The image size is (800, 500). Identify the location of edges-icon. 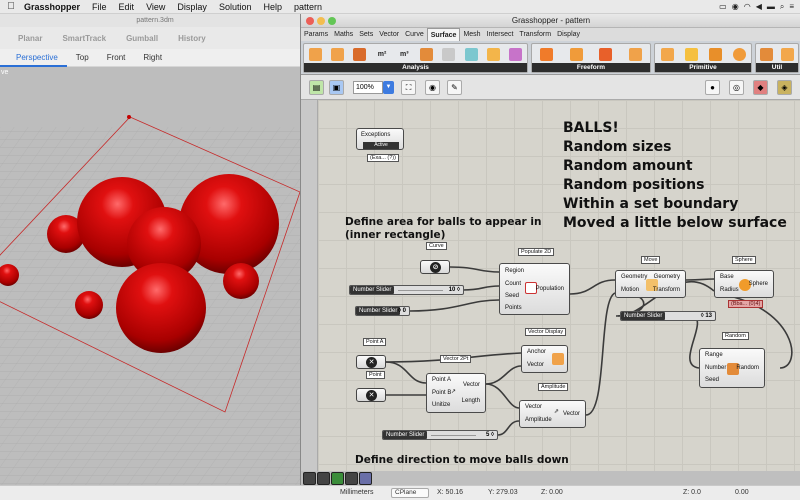
(494, 54).